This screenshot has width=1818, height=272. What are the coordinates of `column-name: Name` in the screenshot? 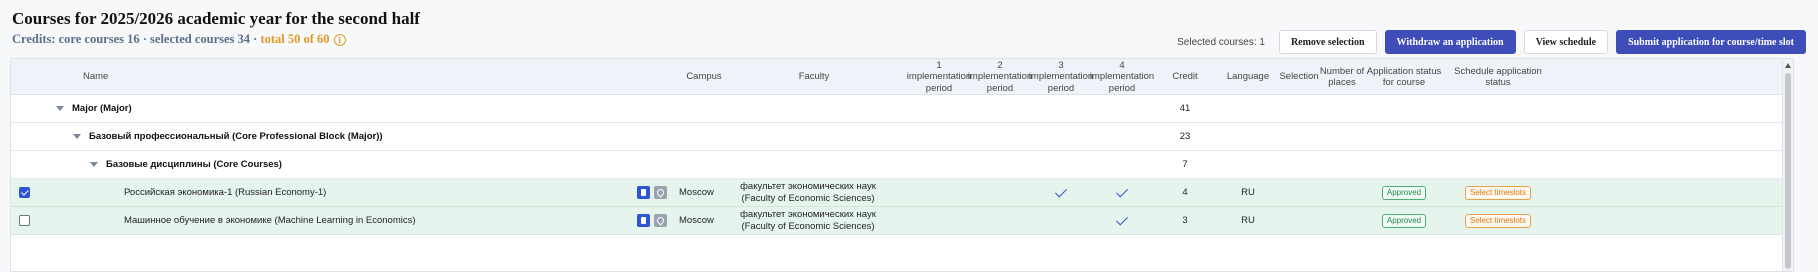 It's located at (143, 77).